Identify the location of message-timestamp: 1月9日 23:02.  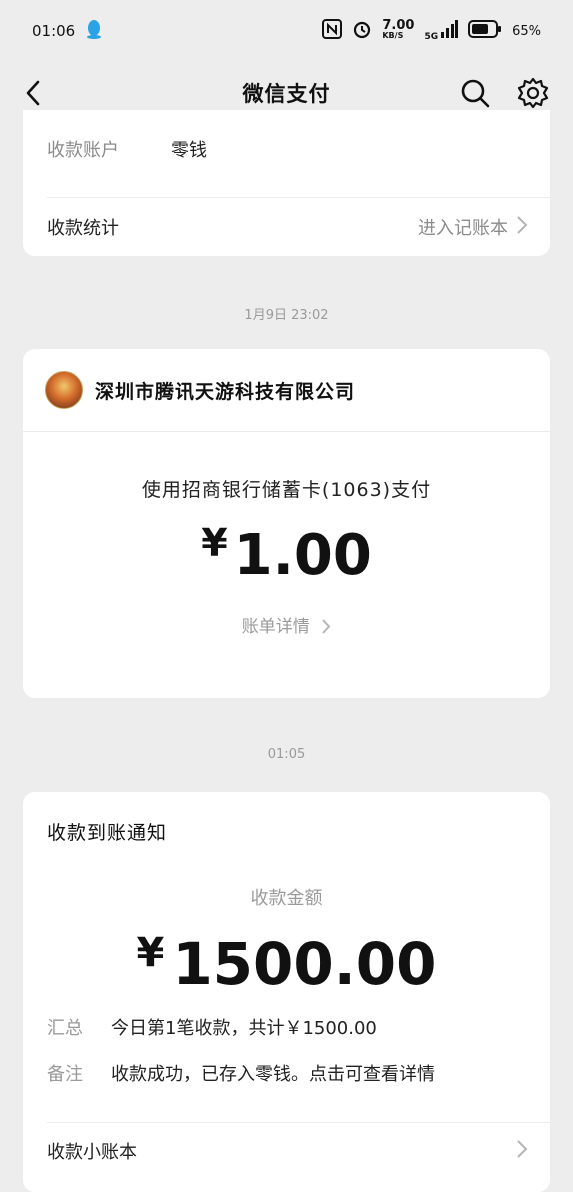
(286, 315).